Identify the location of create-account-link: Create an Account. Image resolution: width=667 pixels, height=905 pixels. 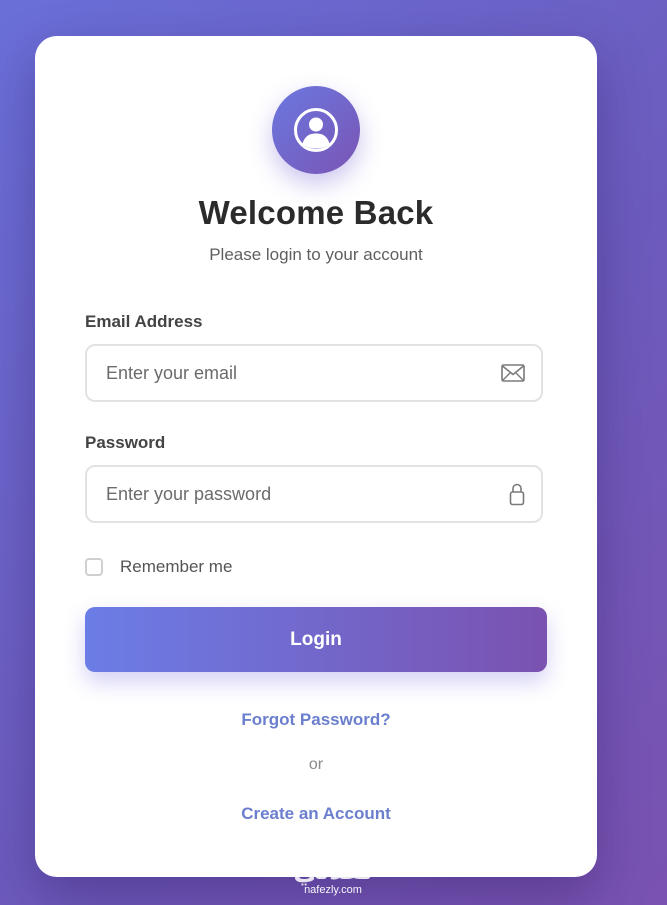
(316, 814).